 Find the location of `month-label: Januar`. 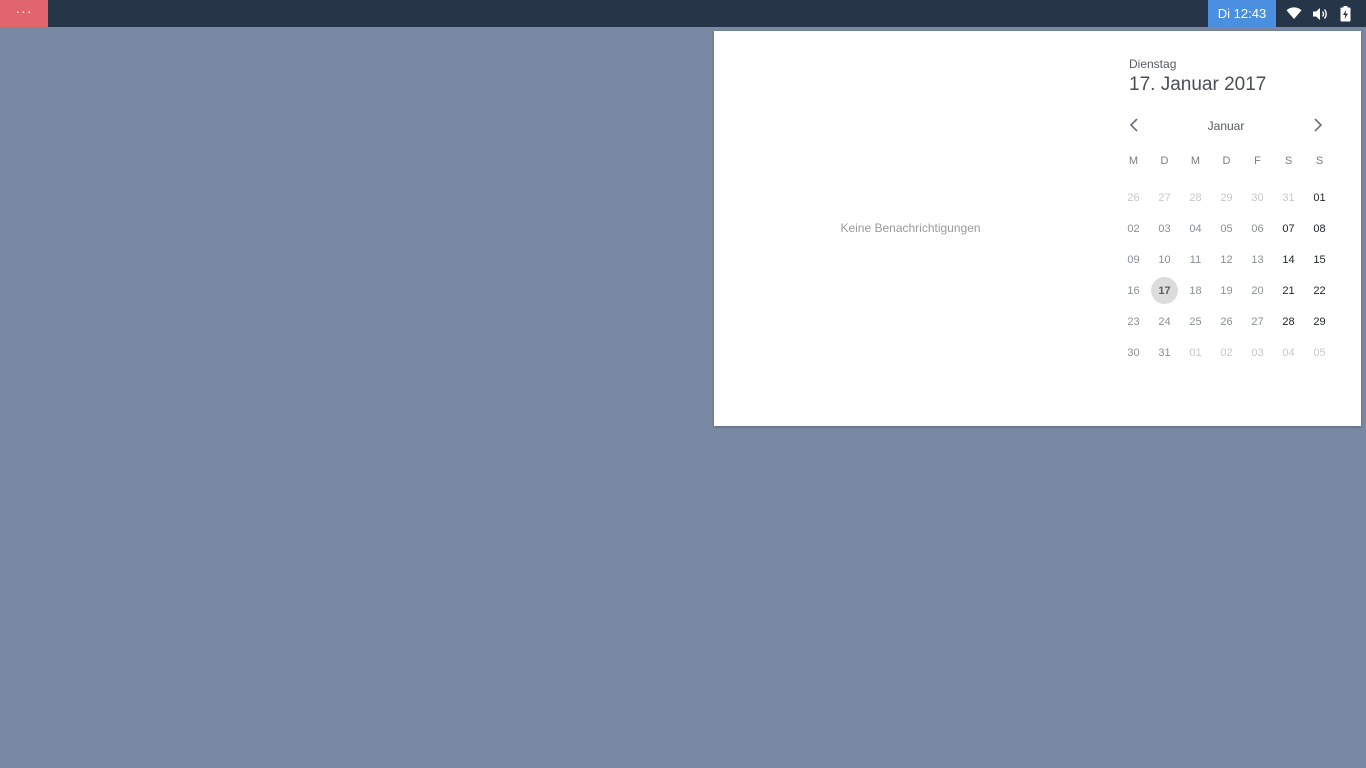

month-label: Januar is located at coordinates (1226, 126).